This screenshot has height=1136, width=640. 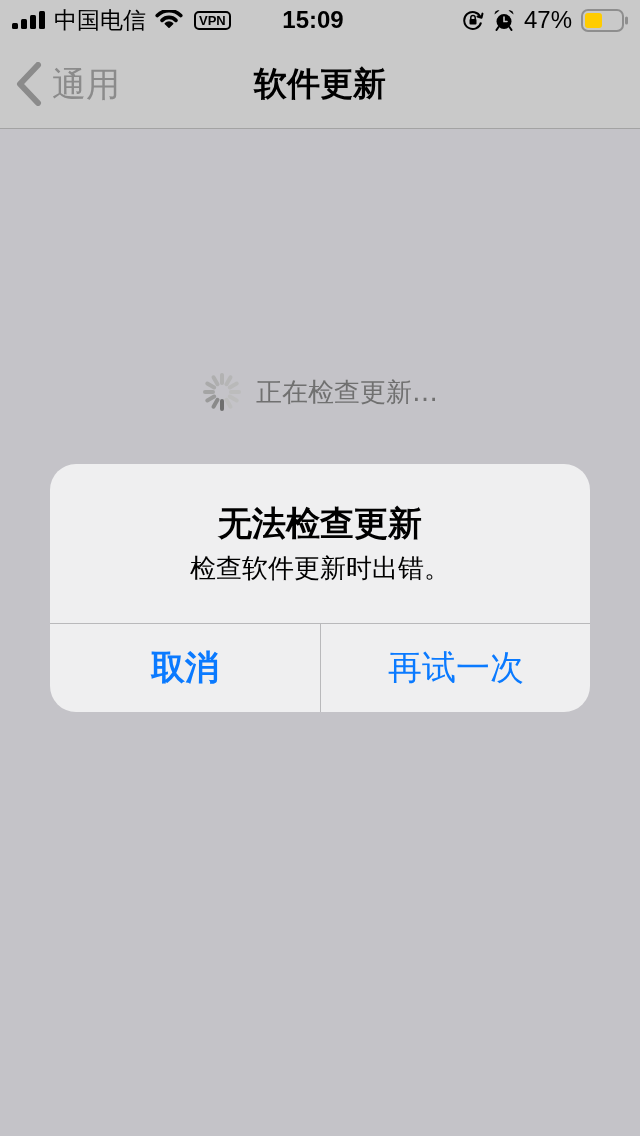 I want to click on spinner-icon, so click(x=222, y=392).